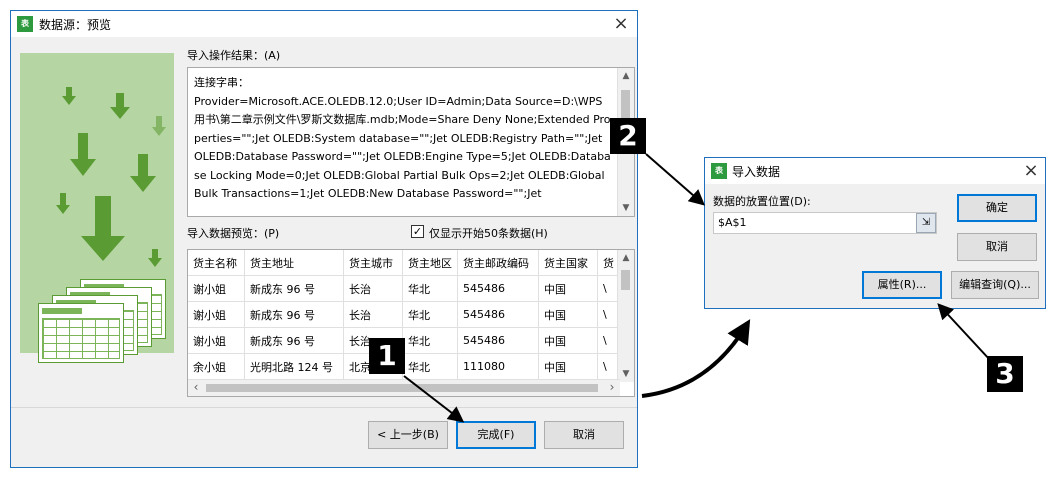 The image size is (1054, 482). I want to click on column-header: 货主地址, so click(294, 263).